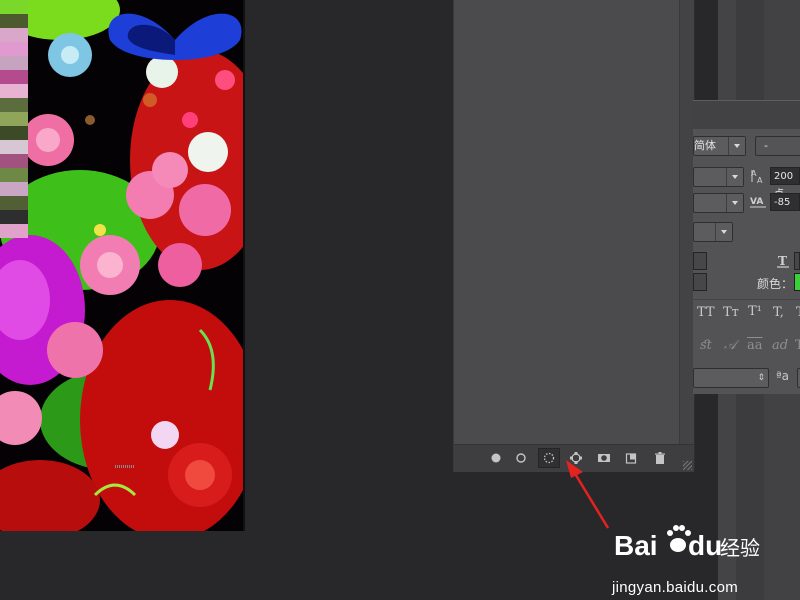  I want to click on svg-text: 经验, so click(740, 548).